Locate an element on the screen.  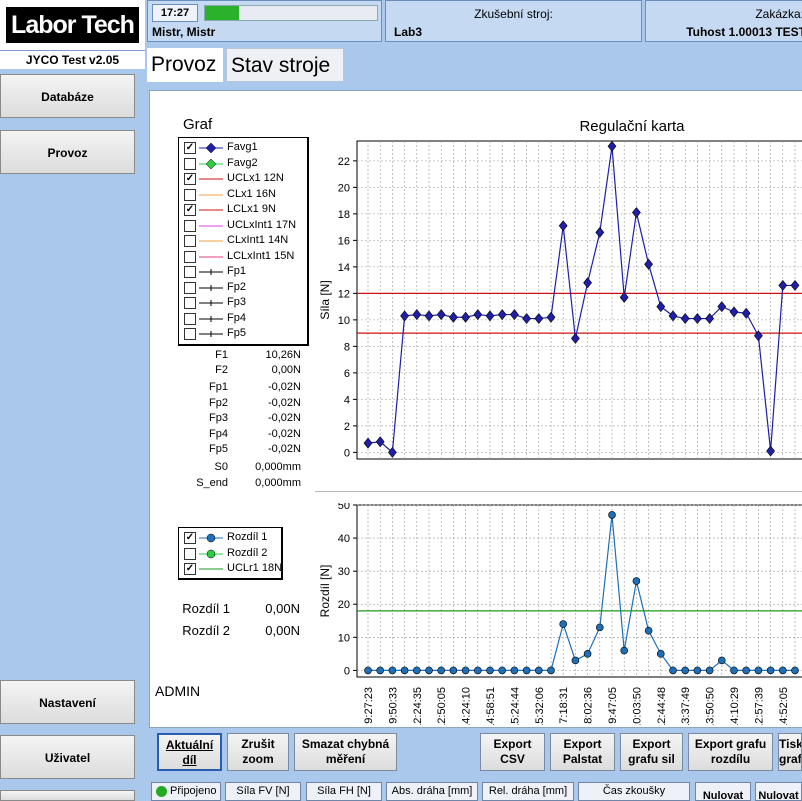
export-palstat-button: Export Palstat is located at coordinates (582, 752).